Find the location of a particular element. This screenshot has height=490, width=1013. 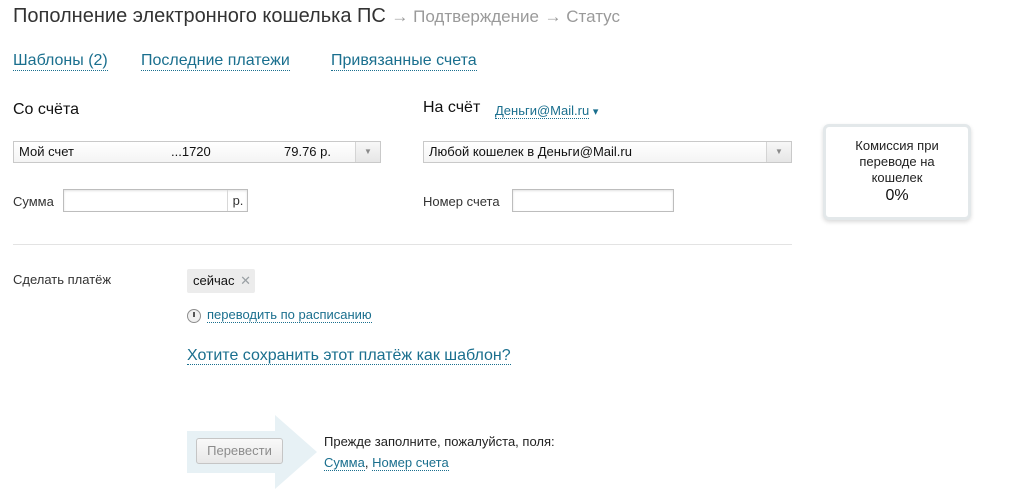

commission-text: Комиссия при переводе на кошелек is located at coordinates (897, 161).